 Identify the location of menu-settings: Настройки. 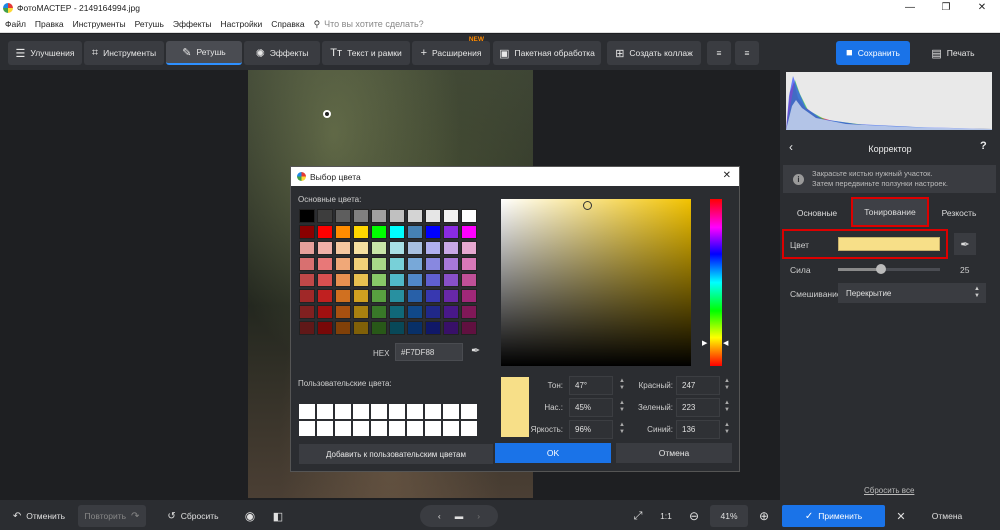
(242, 24).